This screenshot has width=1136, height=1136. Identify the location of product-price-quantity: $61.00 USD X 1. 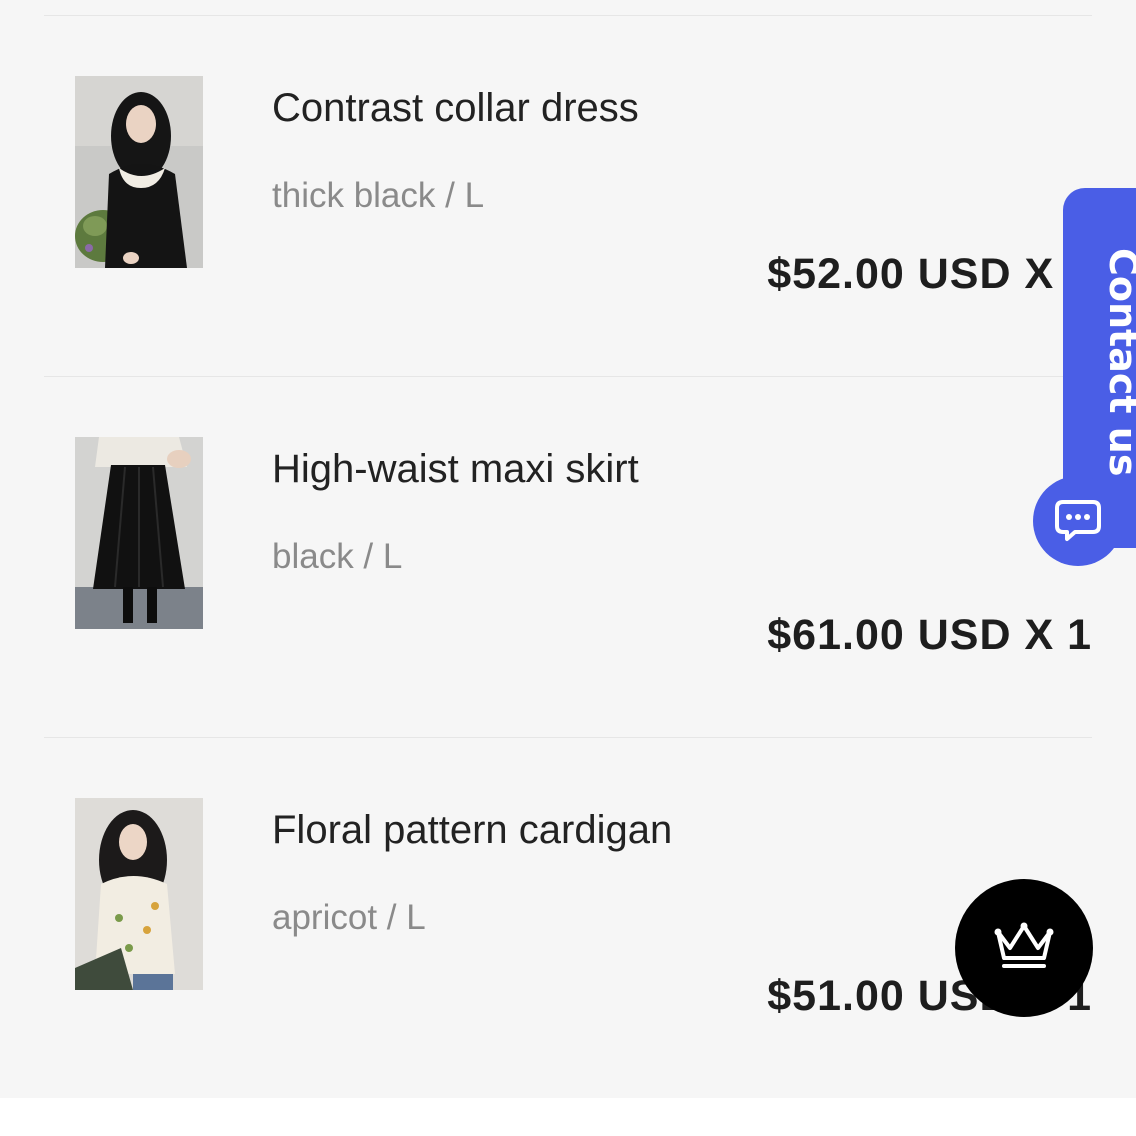
(929, 635).